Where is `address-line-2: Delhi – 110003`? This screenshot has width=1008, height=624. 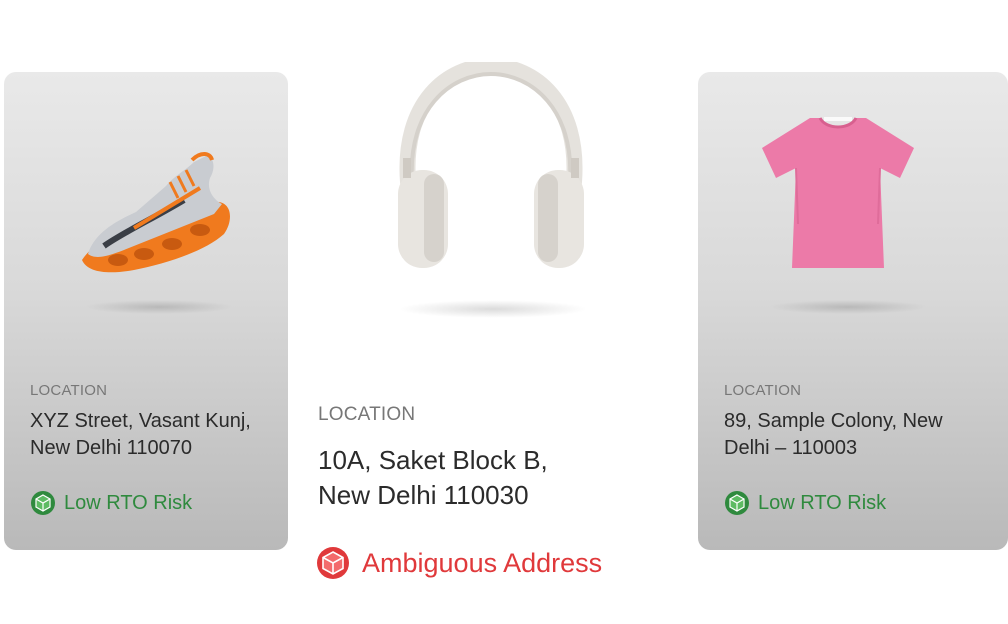 address-line-2: Delhi – 110003 is located at coordinates (791, 447).